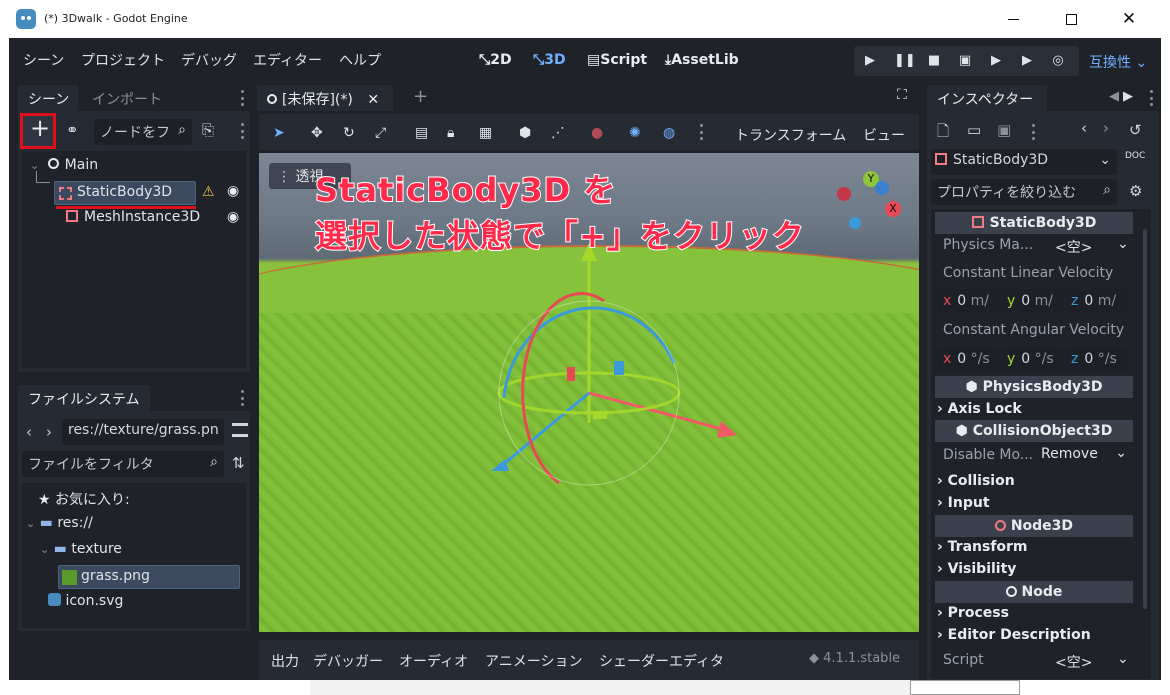 The image size is (1170, 695). Describe the element at coordinates (1129, 19) in the screenshot. I see `close-window-button: ✕` at that location.